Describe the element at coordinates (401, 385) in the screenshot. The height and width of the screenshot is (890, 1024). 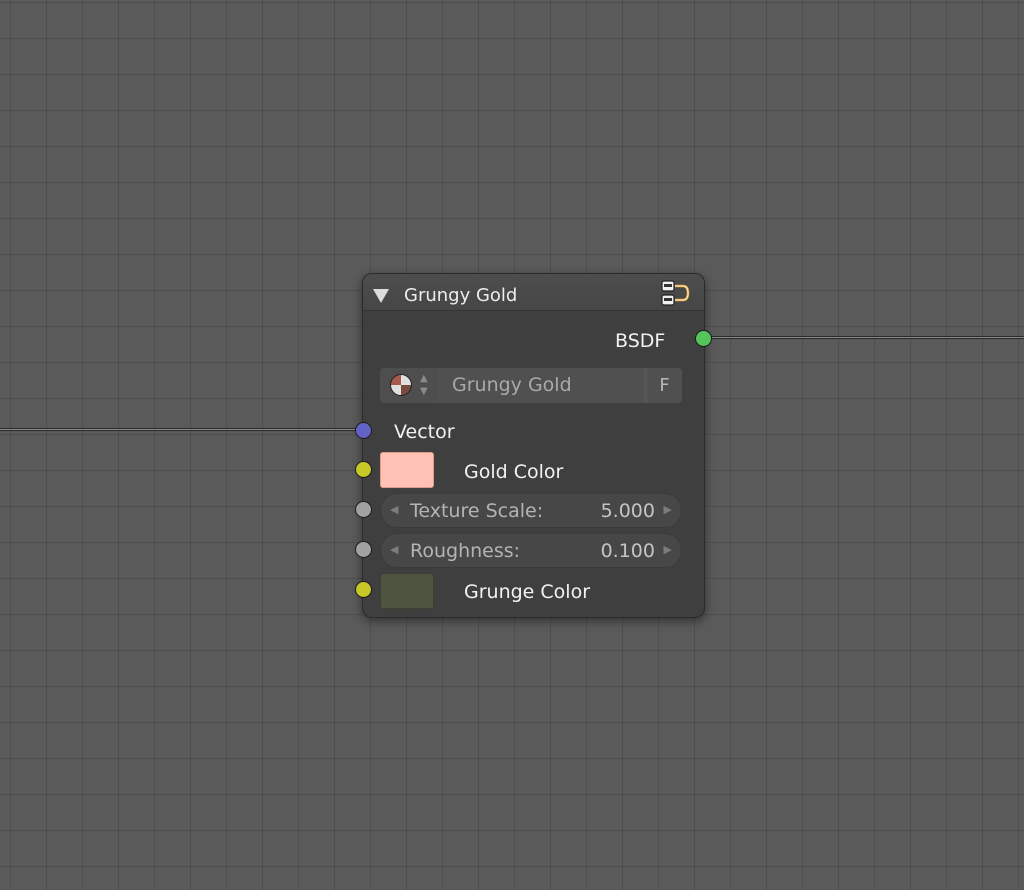
I see `material-ball-icon` at that location.